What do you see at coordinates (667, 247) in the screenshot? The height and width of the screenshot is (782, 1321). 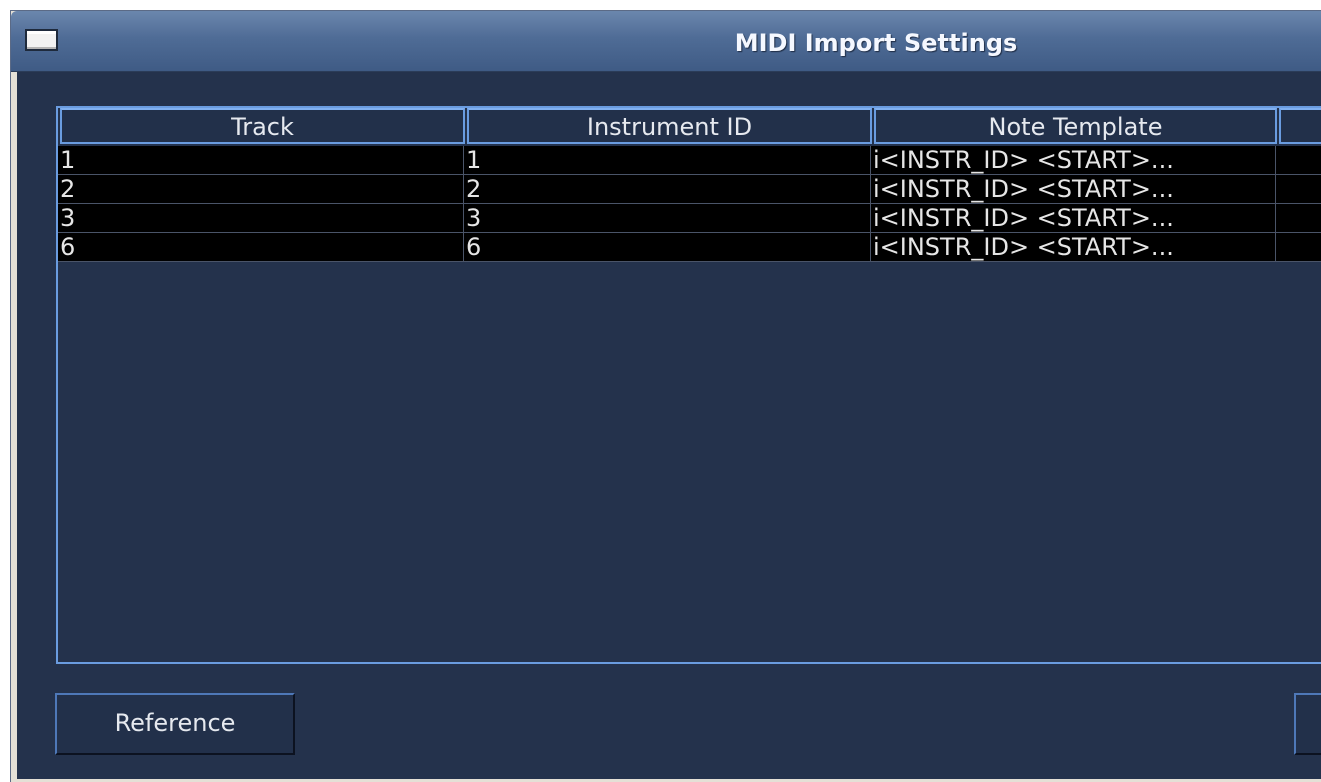 I see `cell-instrument-id: 6` at bounding box center [667, 247].